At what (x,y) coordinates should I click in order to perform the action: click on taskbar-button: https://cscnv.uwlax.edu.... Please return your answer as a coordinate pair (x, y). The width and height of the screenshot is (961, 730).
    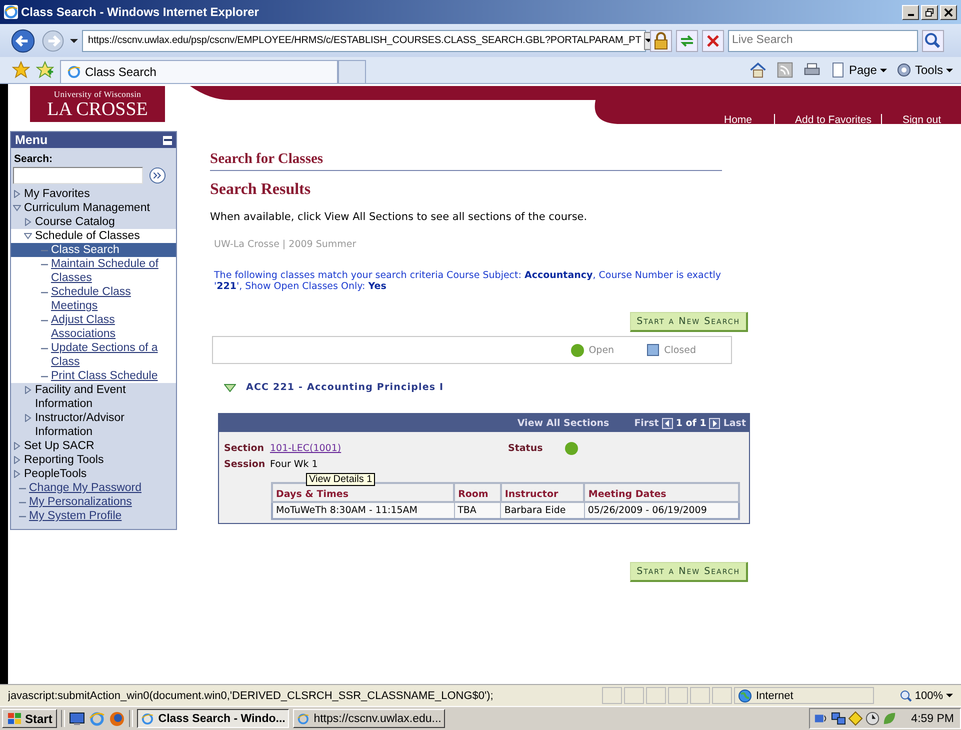
    Looking at the image, I should click on (369, 718).